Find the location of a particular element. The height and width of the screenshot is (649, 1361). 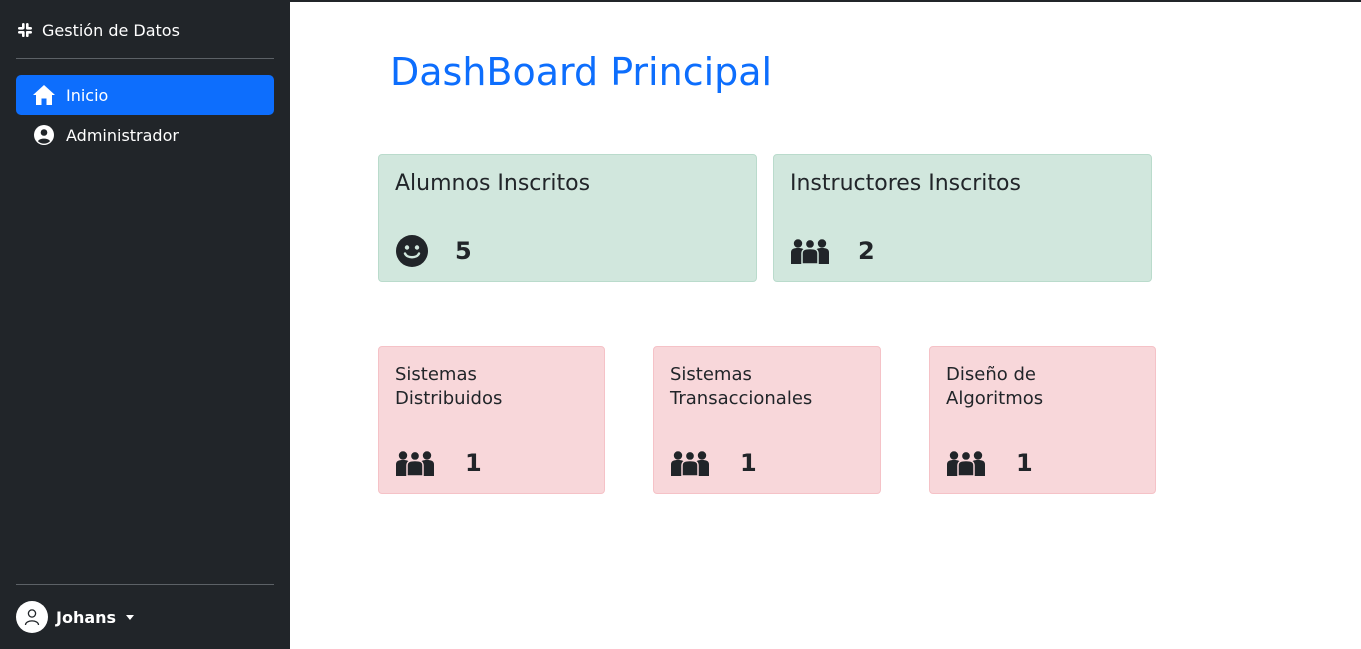

card-title: Sistemas Transaccionales is located at coordinates (741, 386).